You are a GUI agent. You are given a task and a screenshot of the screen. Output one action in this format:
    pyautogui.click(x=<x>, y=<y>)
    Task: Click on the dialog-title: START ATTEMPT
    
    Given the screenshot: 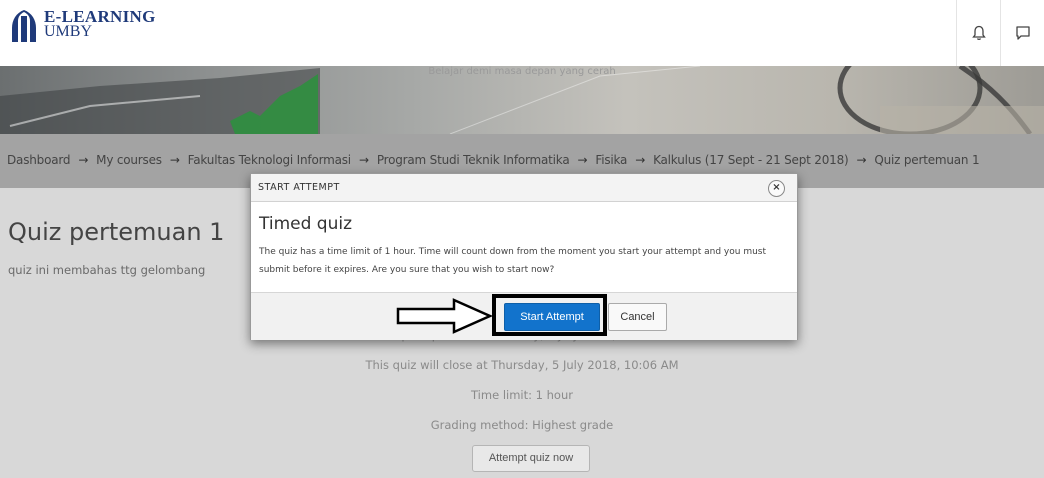 What is the action you would take?
    pyautogui.click(x=299, y=187)
    